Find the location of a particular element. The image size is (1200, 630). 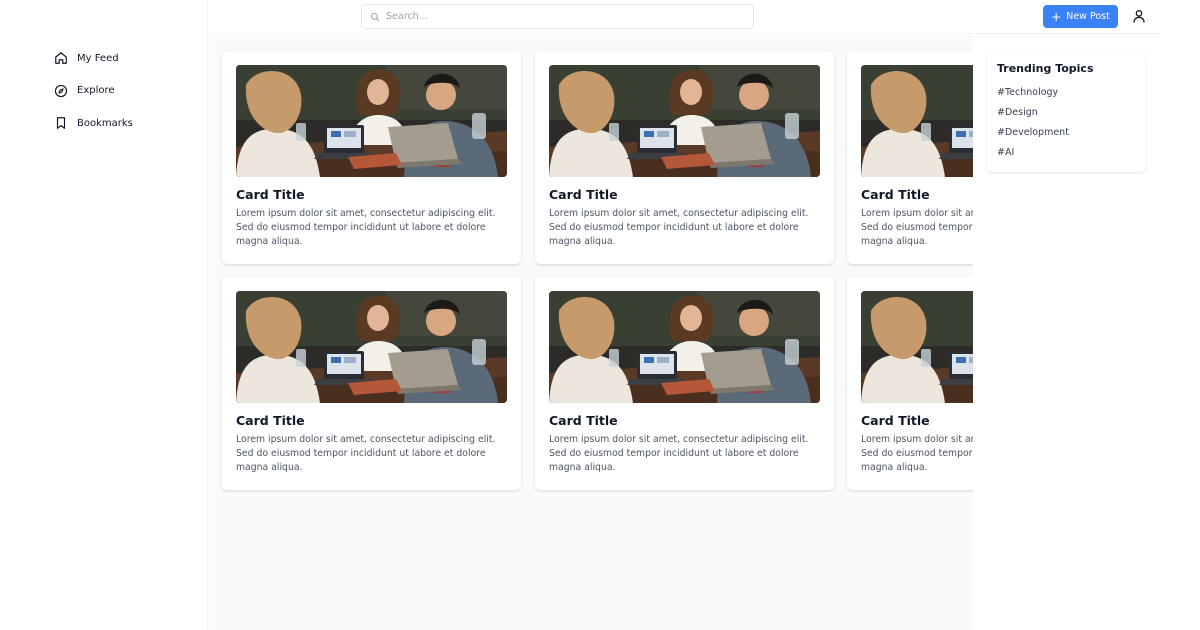

topic-link-design: #Design is located at coordinates (1066, 112).